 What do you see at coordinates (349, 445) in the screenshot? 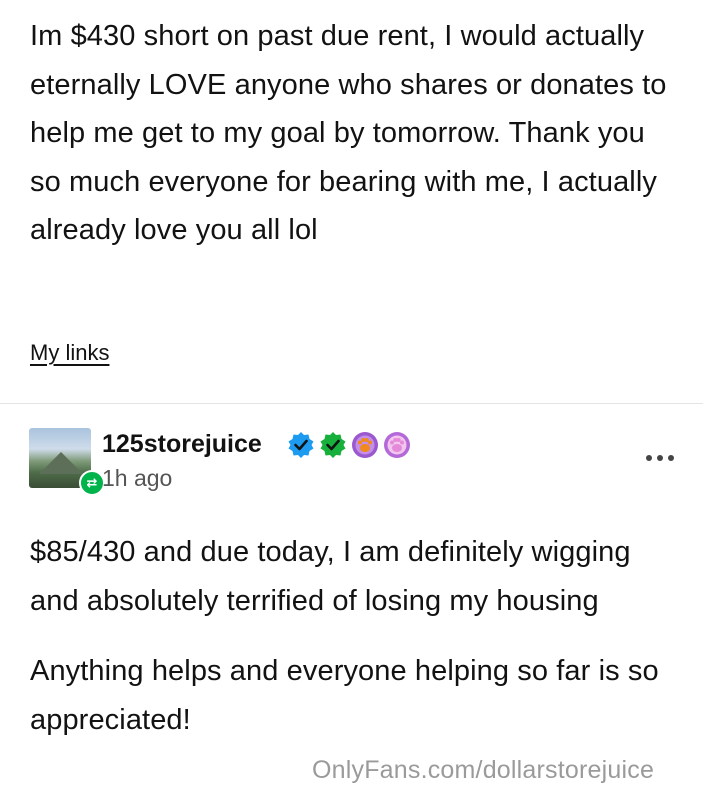
I see `user-badges` at bounding box center [349, 445].